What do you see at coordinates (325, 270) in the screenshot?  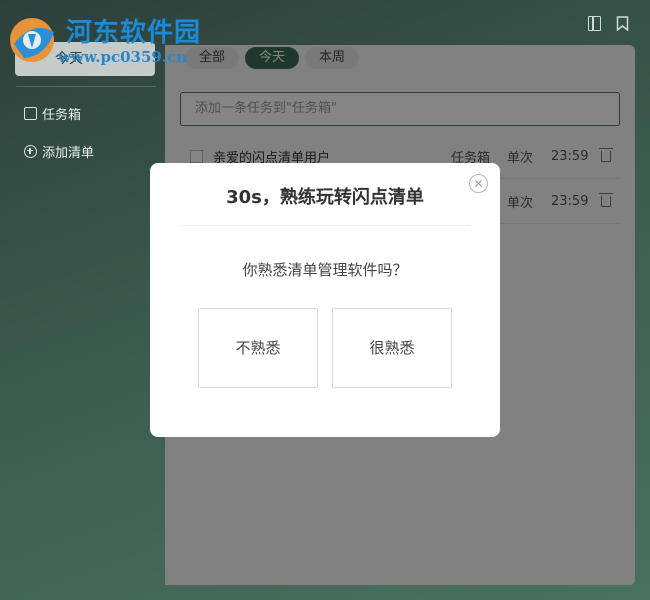 I see `dialog-question: 你熟悉清单管理软件吗？` at bounding box center [325, 270].